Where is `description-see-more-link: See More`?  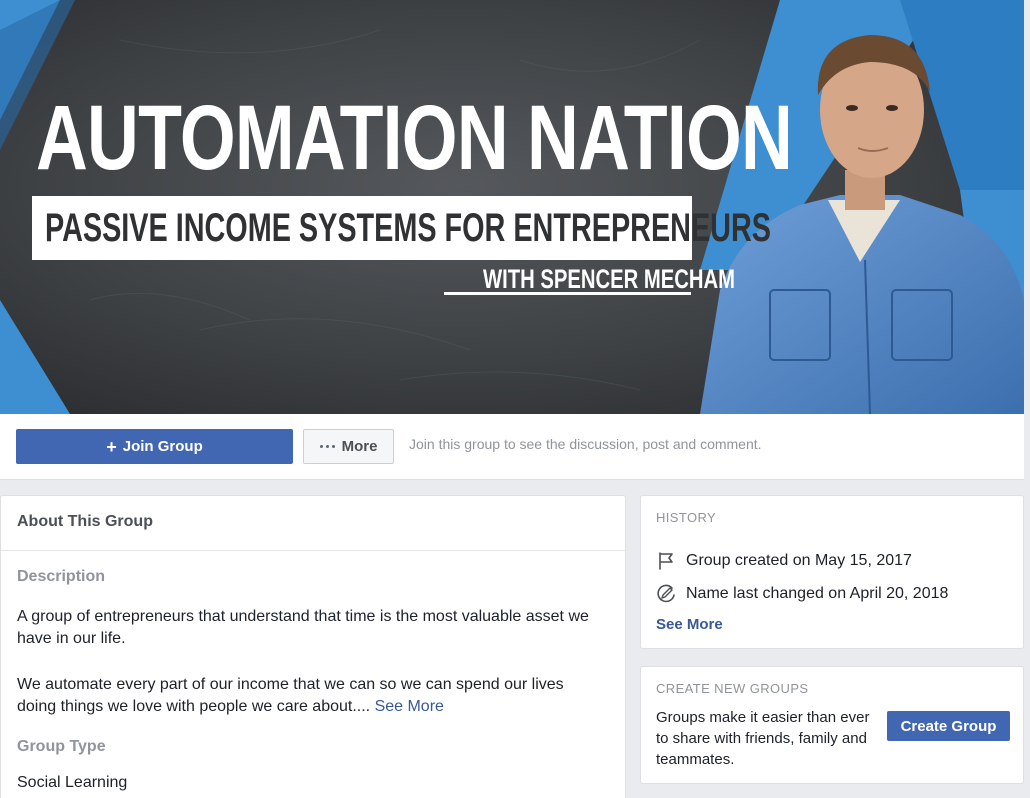 description-see-more-link: See More is located at coordinates (409, 706).